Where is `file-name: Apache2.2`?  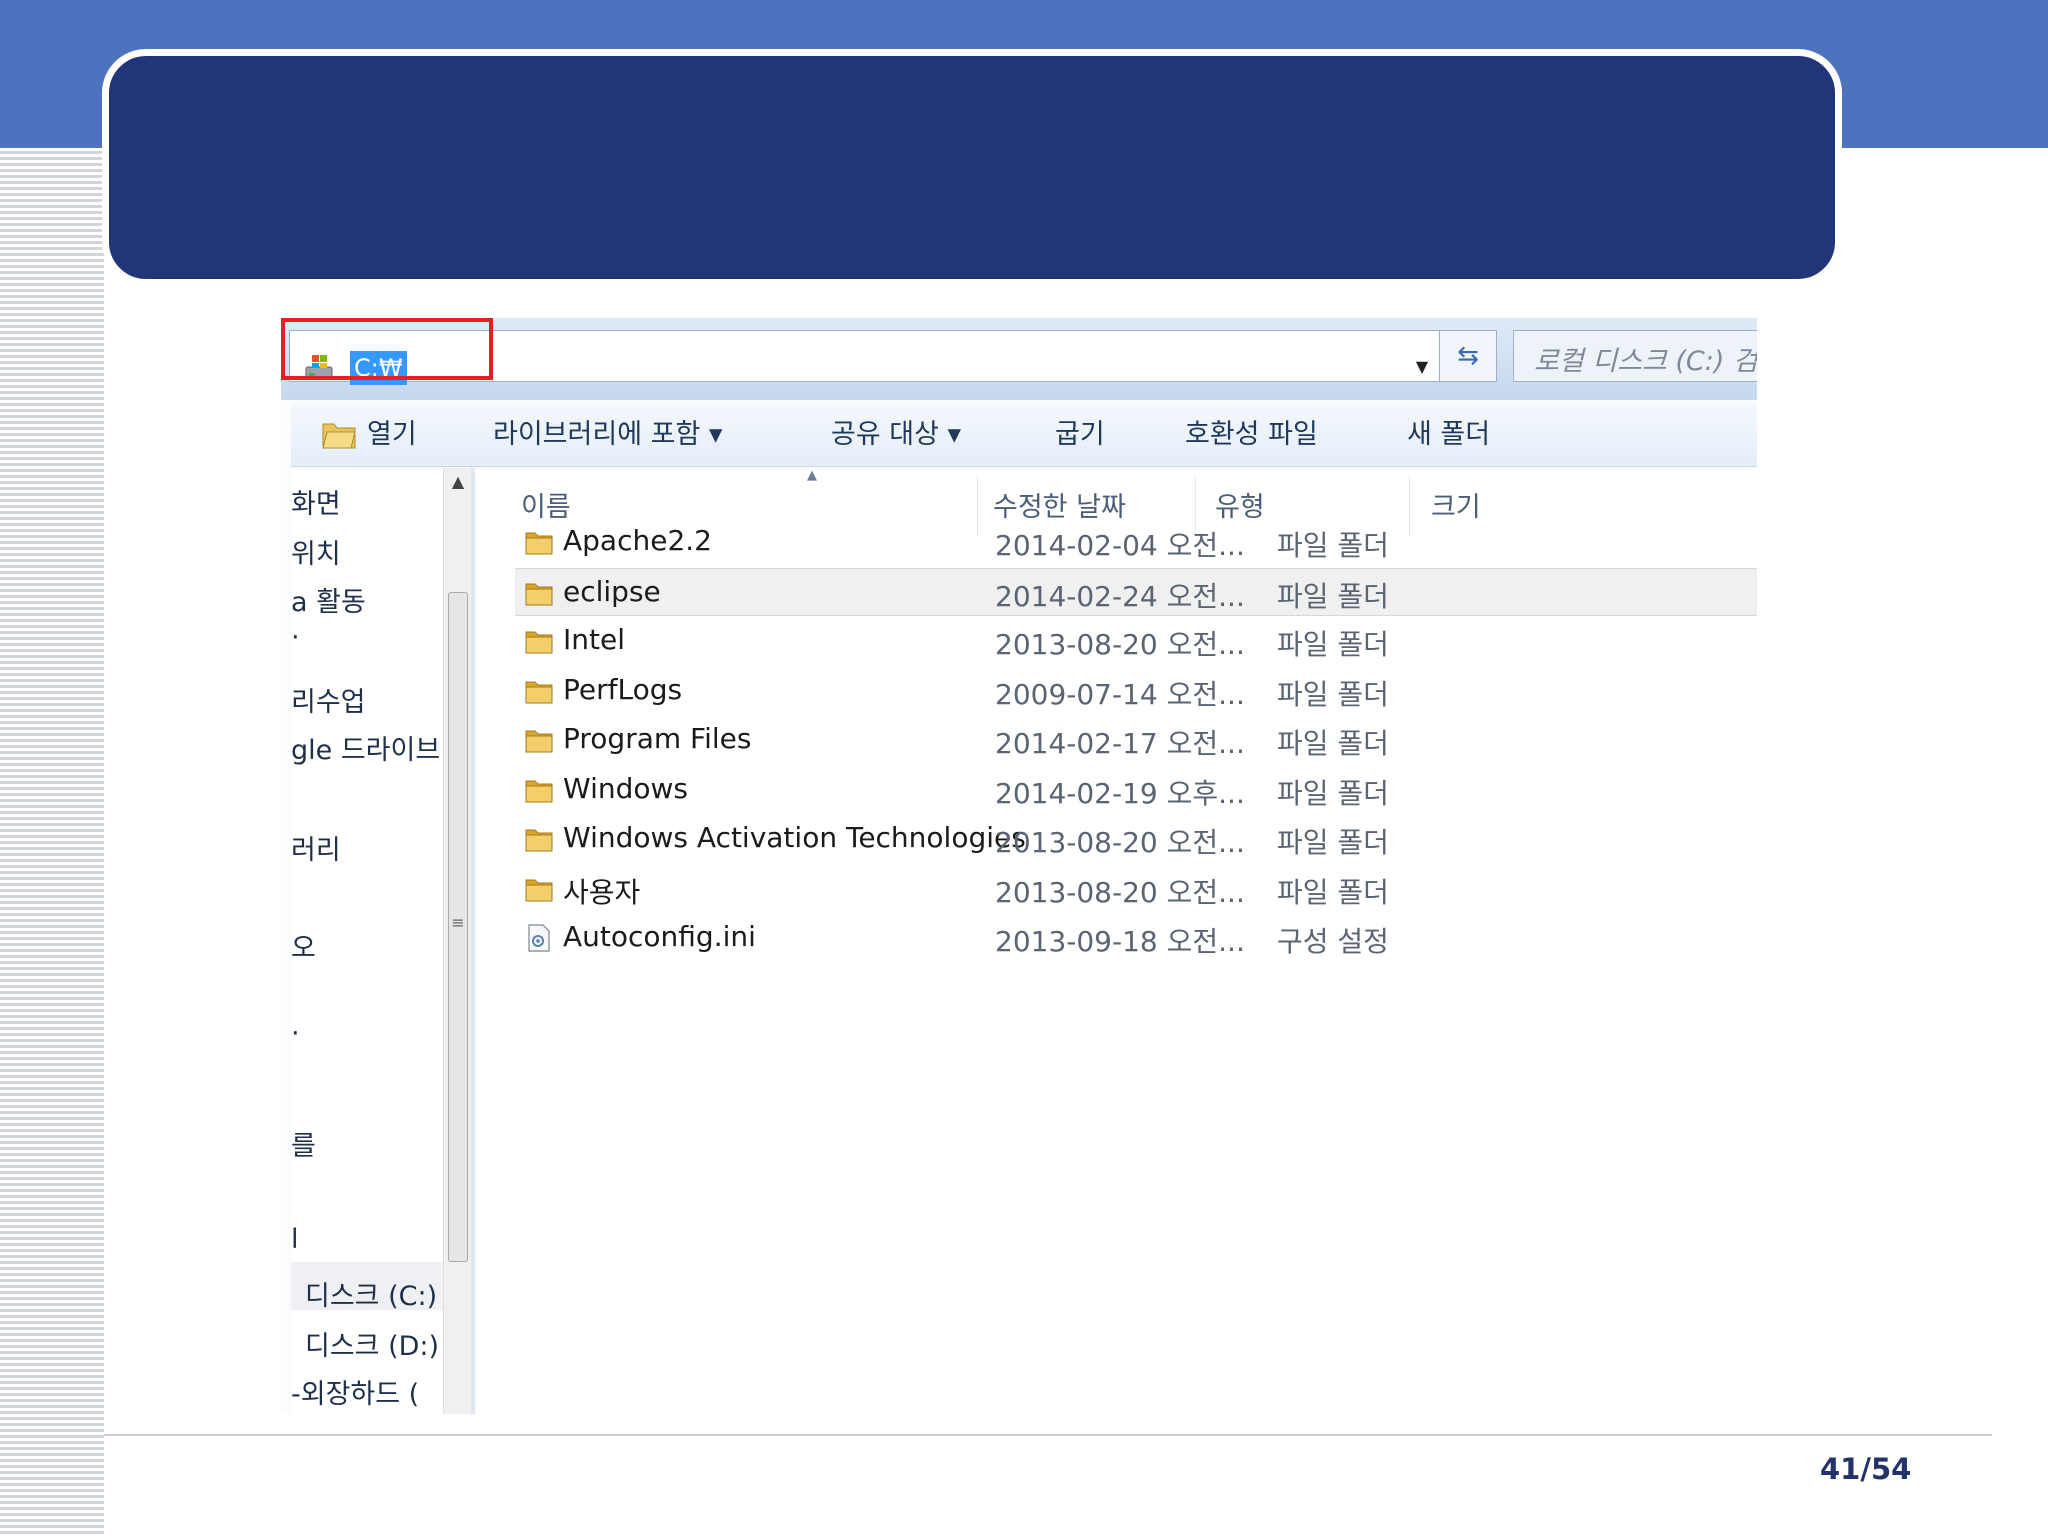
file-name: Apache2.2 is located at coordinates (637, 540).